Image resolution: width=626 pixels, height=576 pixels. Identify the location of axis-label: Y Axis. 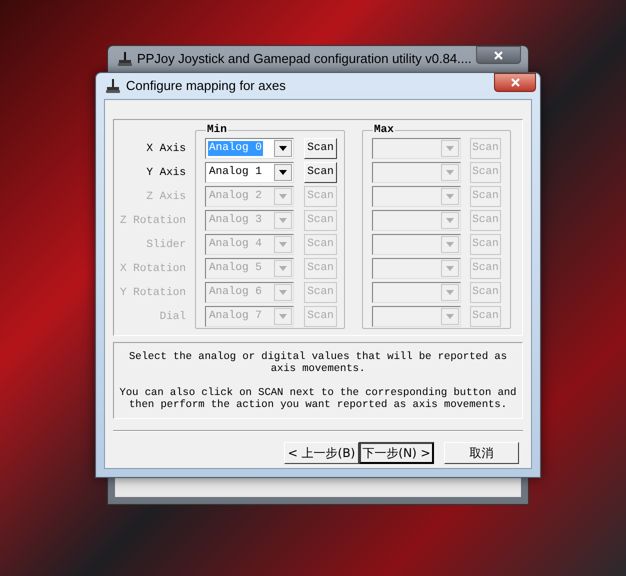
(166, 174).